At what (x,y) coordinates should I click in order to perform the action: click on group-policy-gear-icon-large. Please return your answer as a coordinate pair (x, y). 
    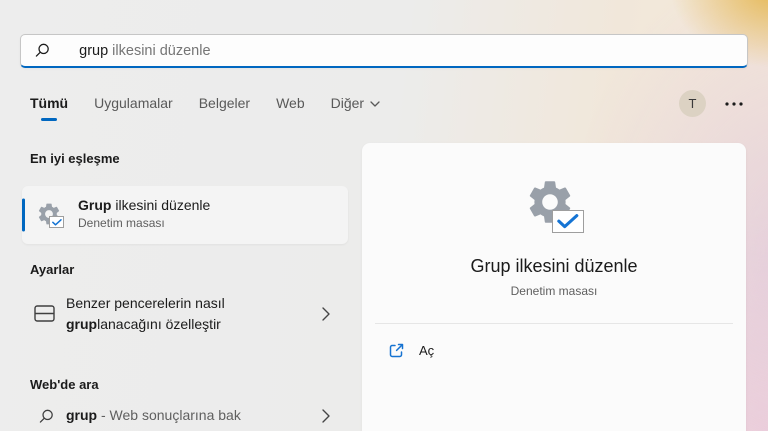
    Looking at the image, I should click on (554, 205).